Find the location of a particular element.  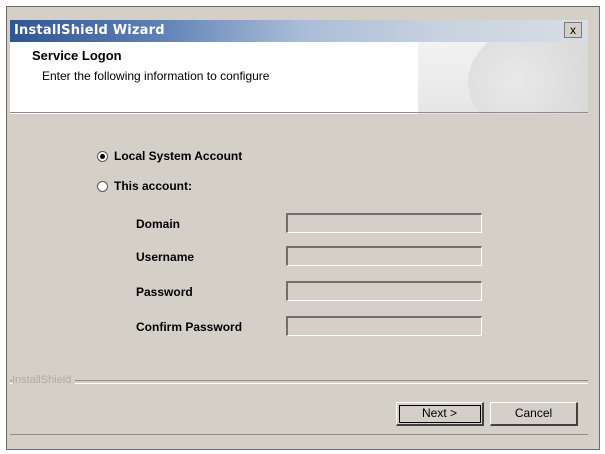

confirm-password-field is located at coordinates (384, 326).